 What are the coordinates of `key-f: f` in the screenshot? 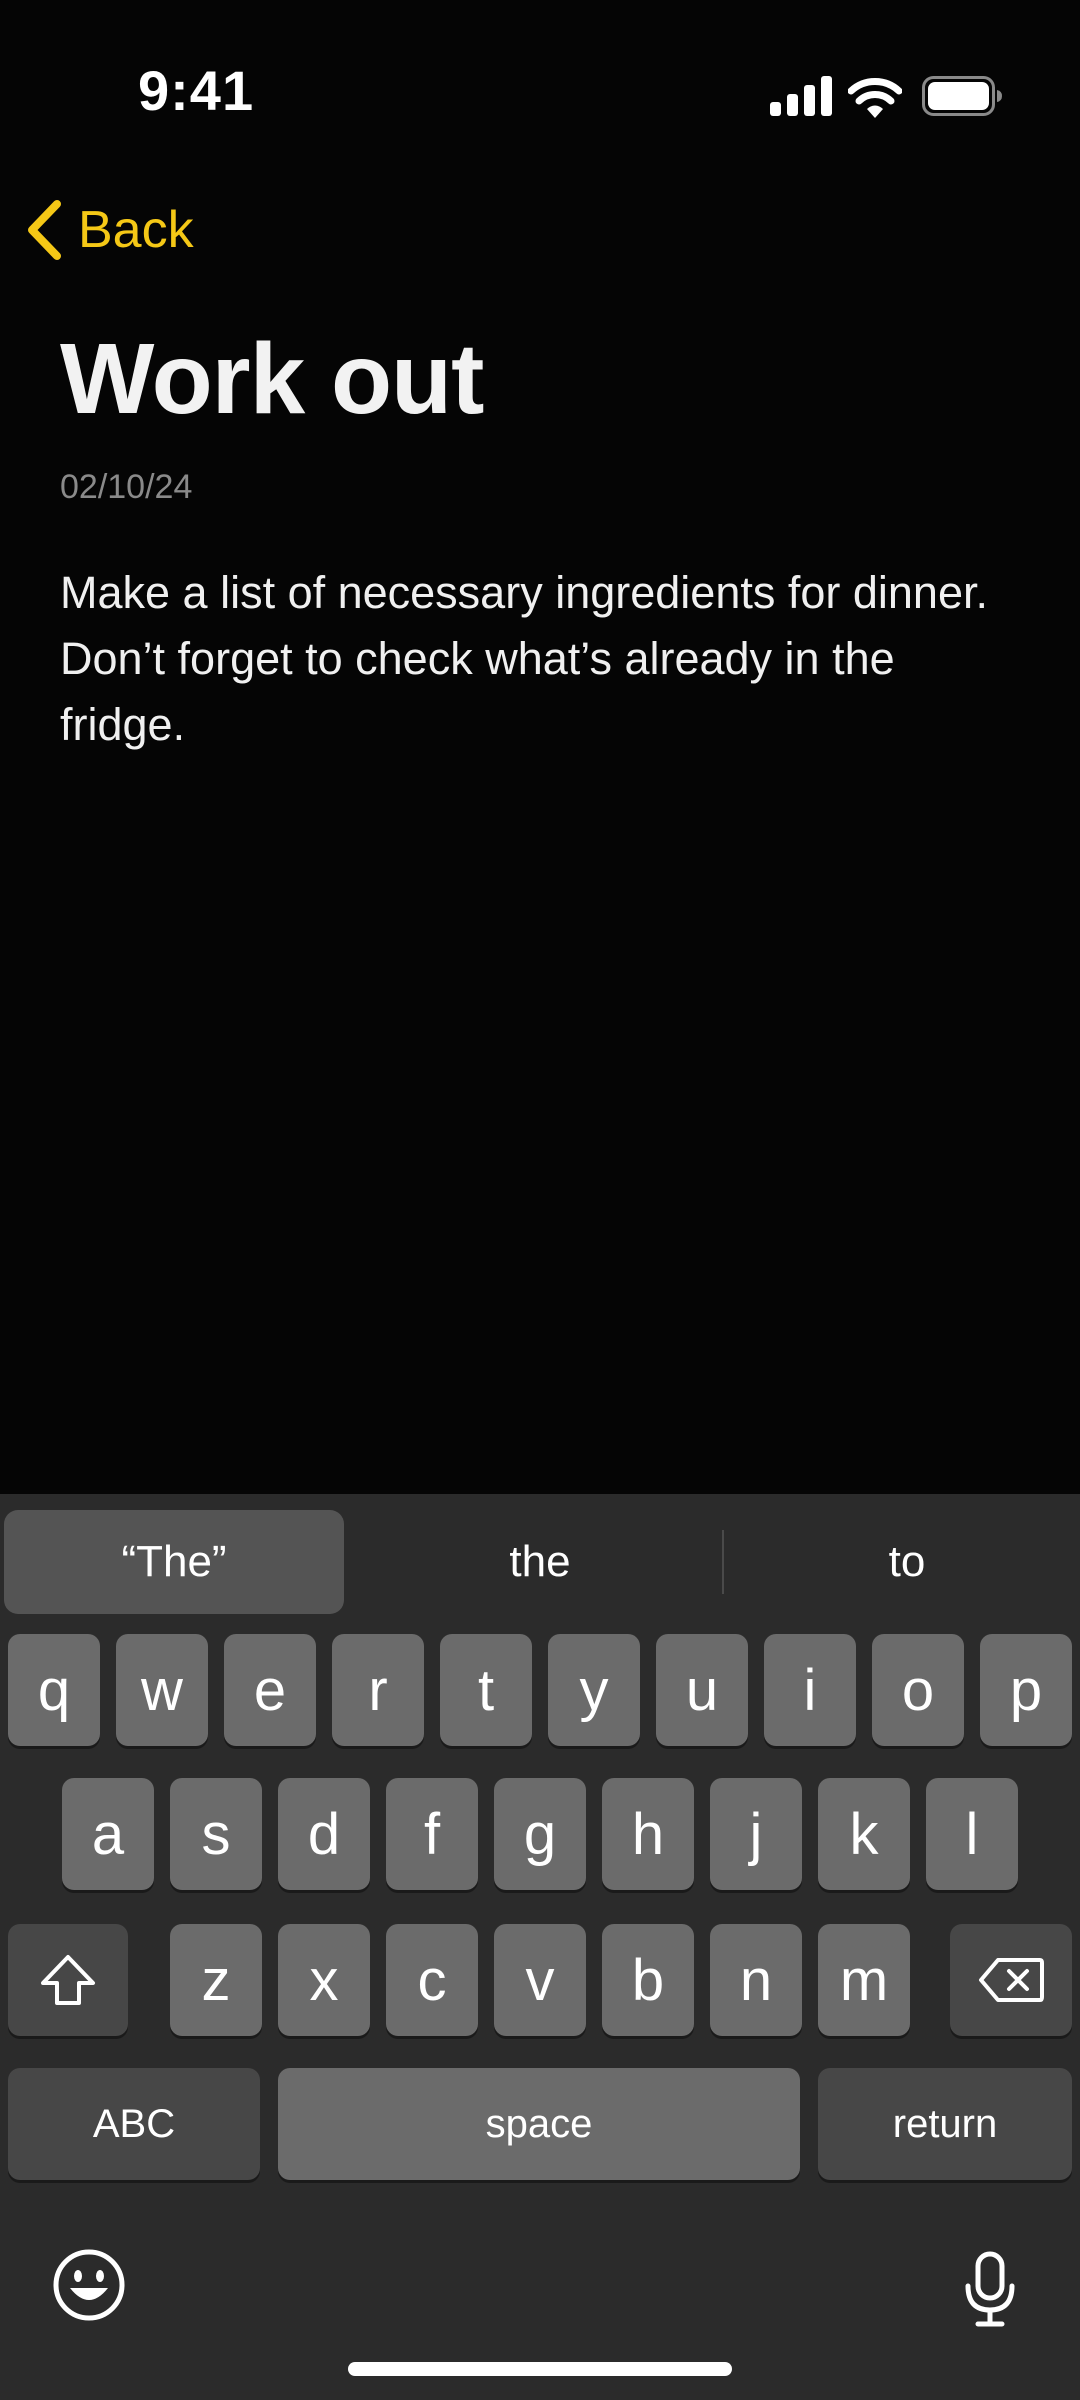 It's located at (432, 1834).